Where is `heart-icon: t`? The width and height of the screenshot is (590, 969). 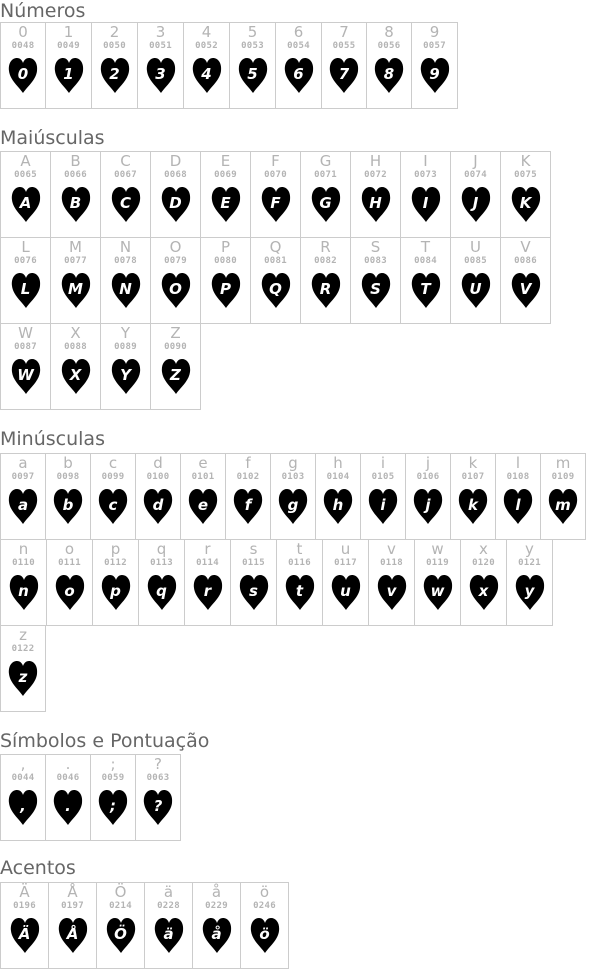 heart-icon: t is located at coordinates (300, 592).